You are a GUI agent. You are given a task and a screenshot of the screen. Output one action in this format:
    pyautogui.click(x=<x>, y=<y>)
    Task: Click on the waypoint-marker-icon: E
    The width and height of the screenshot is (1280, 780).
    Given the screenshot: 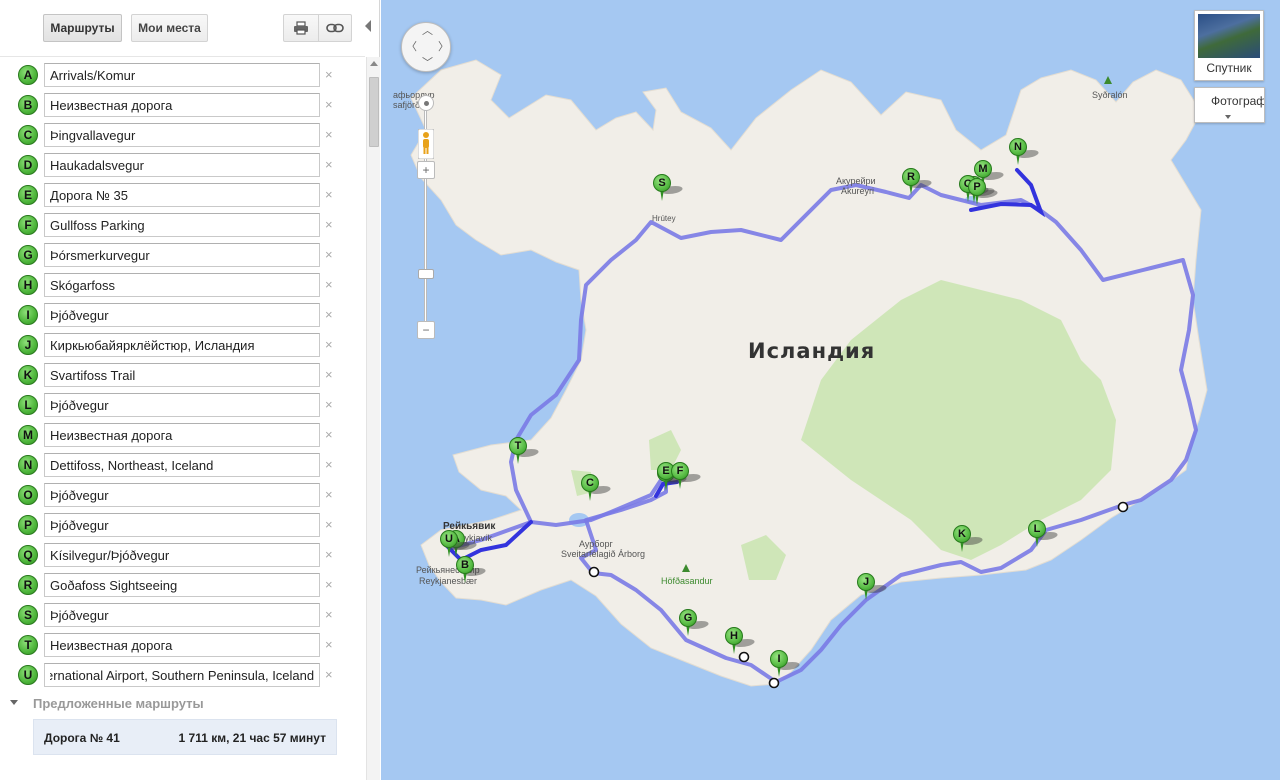 What is the action you would take?
    pyautogui.click(x=28, y=195)
    